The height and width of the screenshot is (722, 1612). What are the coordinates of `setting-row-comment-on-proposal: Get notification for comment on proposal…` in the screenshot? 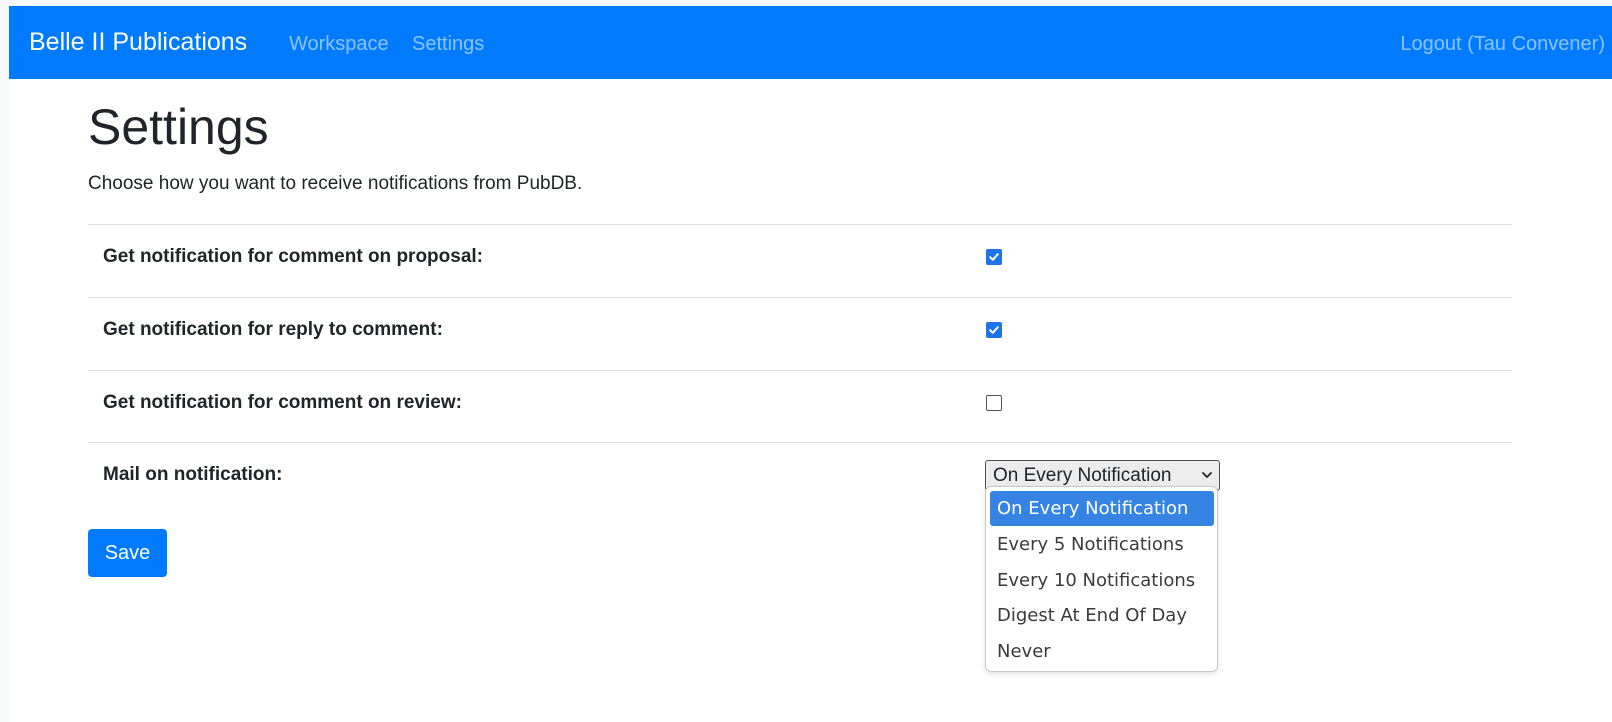 It's located at (800, 261).